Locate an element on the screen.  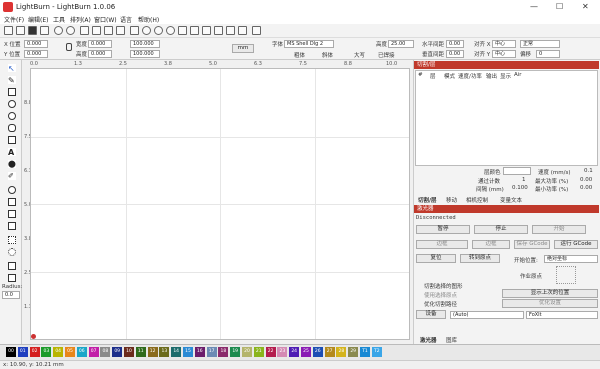
welded-checkbox: 已焊接 is located at coordinates (386, 55).